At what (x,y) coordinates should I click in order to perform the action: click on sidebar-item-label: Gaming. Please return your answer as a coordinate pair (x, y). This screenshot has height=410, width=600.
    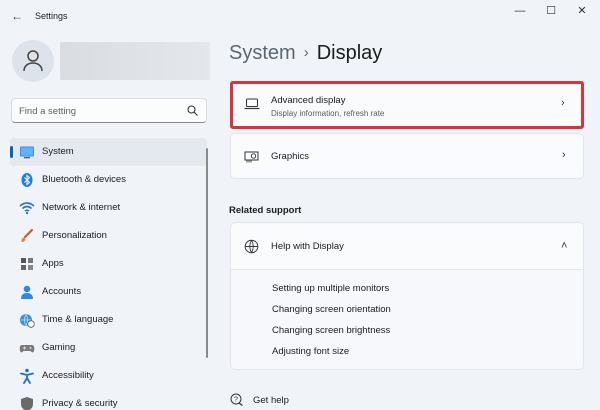
    Looking at the image, I should click on (59, 347).